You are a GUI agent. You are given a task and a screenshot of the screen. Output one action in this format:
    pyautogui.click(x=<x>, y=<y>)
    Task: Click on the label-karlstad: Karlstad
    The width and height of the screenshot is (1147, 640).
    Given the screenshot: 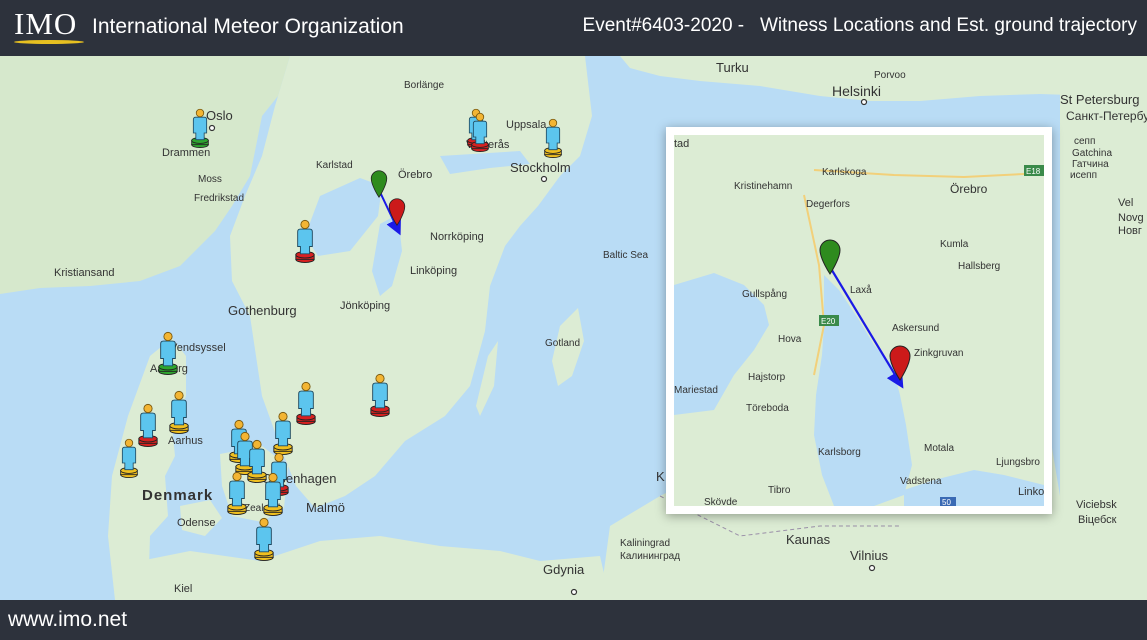 What is the action you would take?
    pyautogui.click(x=334, y=165)
    